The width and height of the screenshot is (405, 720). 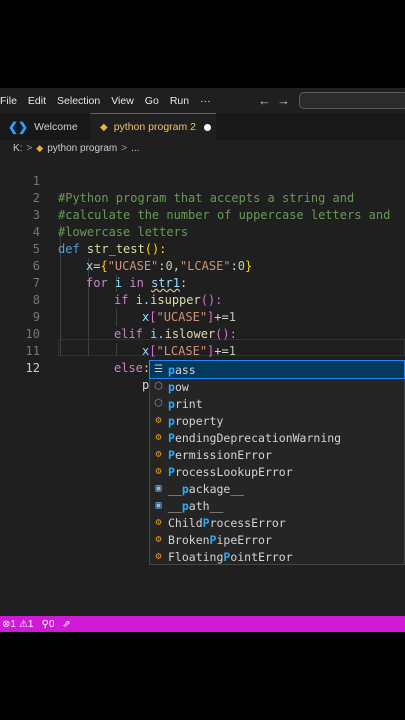 What do you see at coordinates (13, 624) in the screenshot?
I see `error-count: 1` at bounding box center [13, 624].